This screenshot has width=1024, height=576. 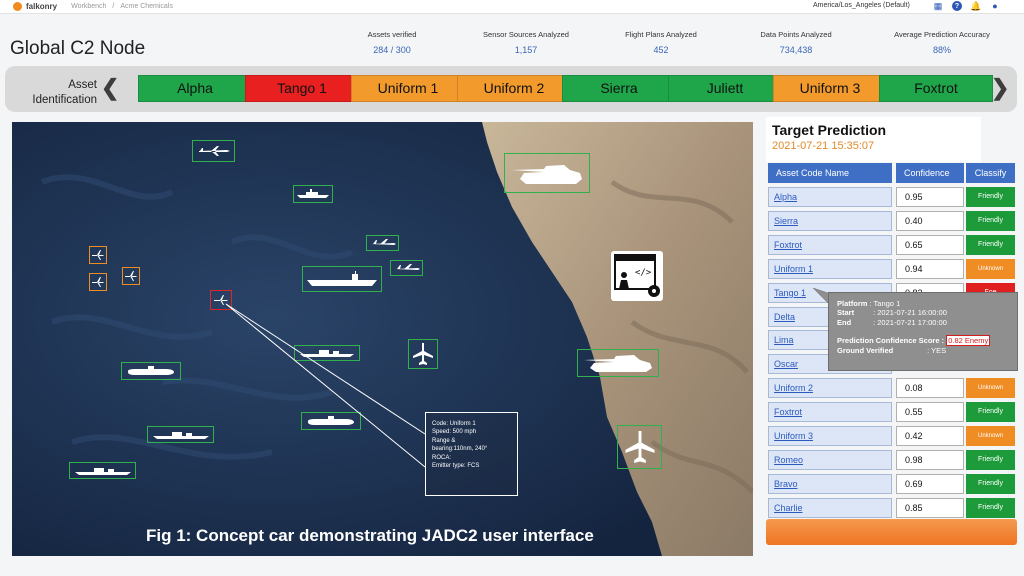 What do you see at coordinates (444, 440) in the screenshot?
I see `info-range: Range &` at bounding box center [444, 440].